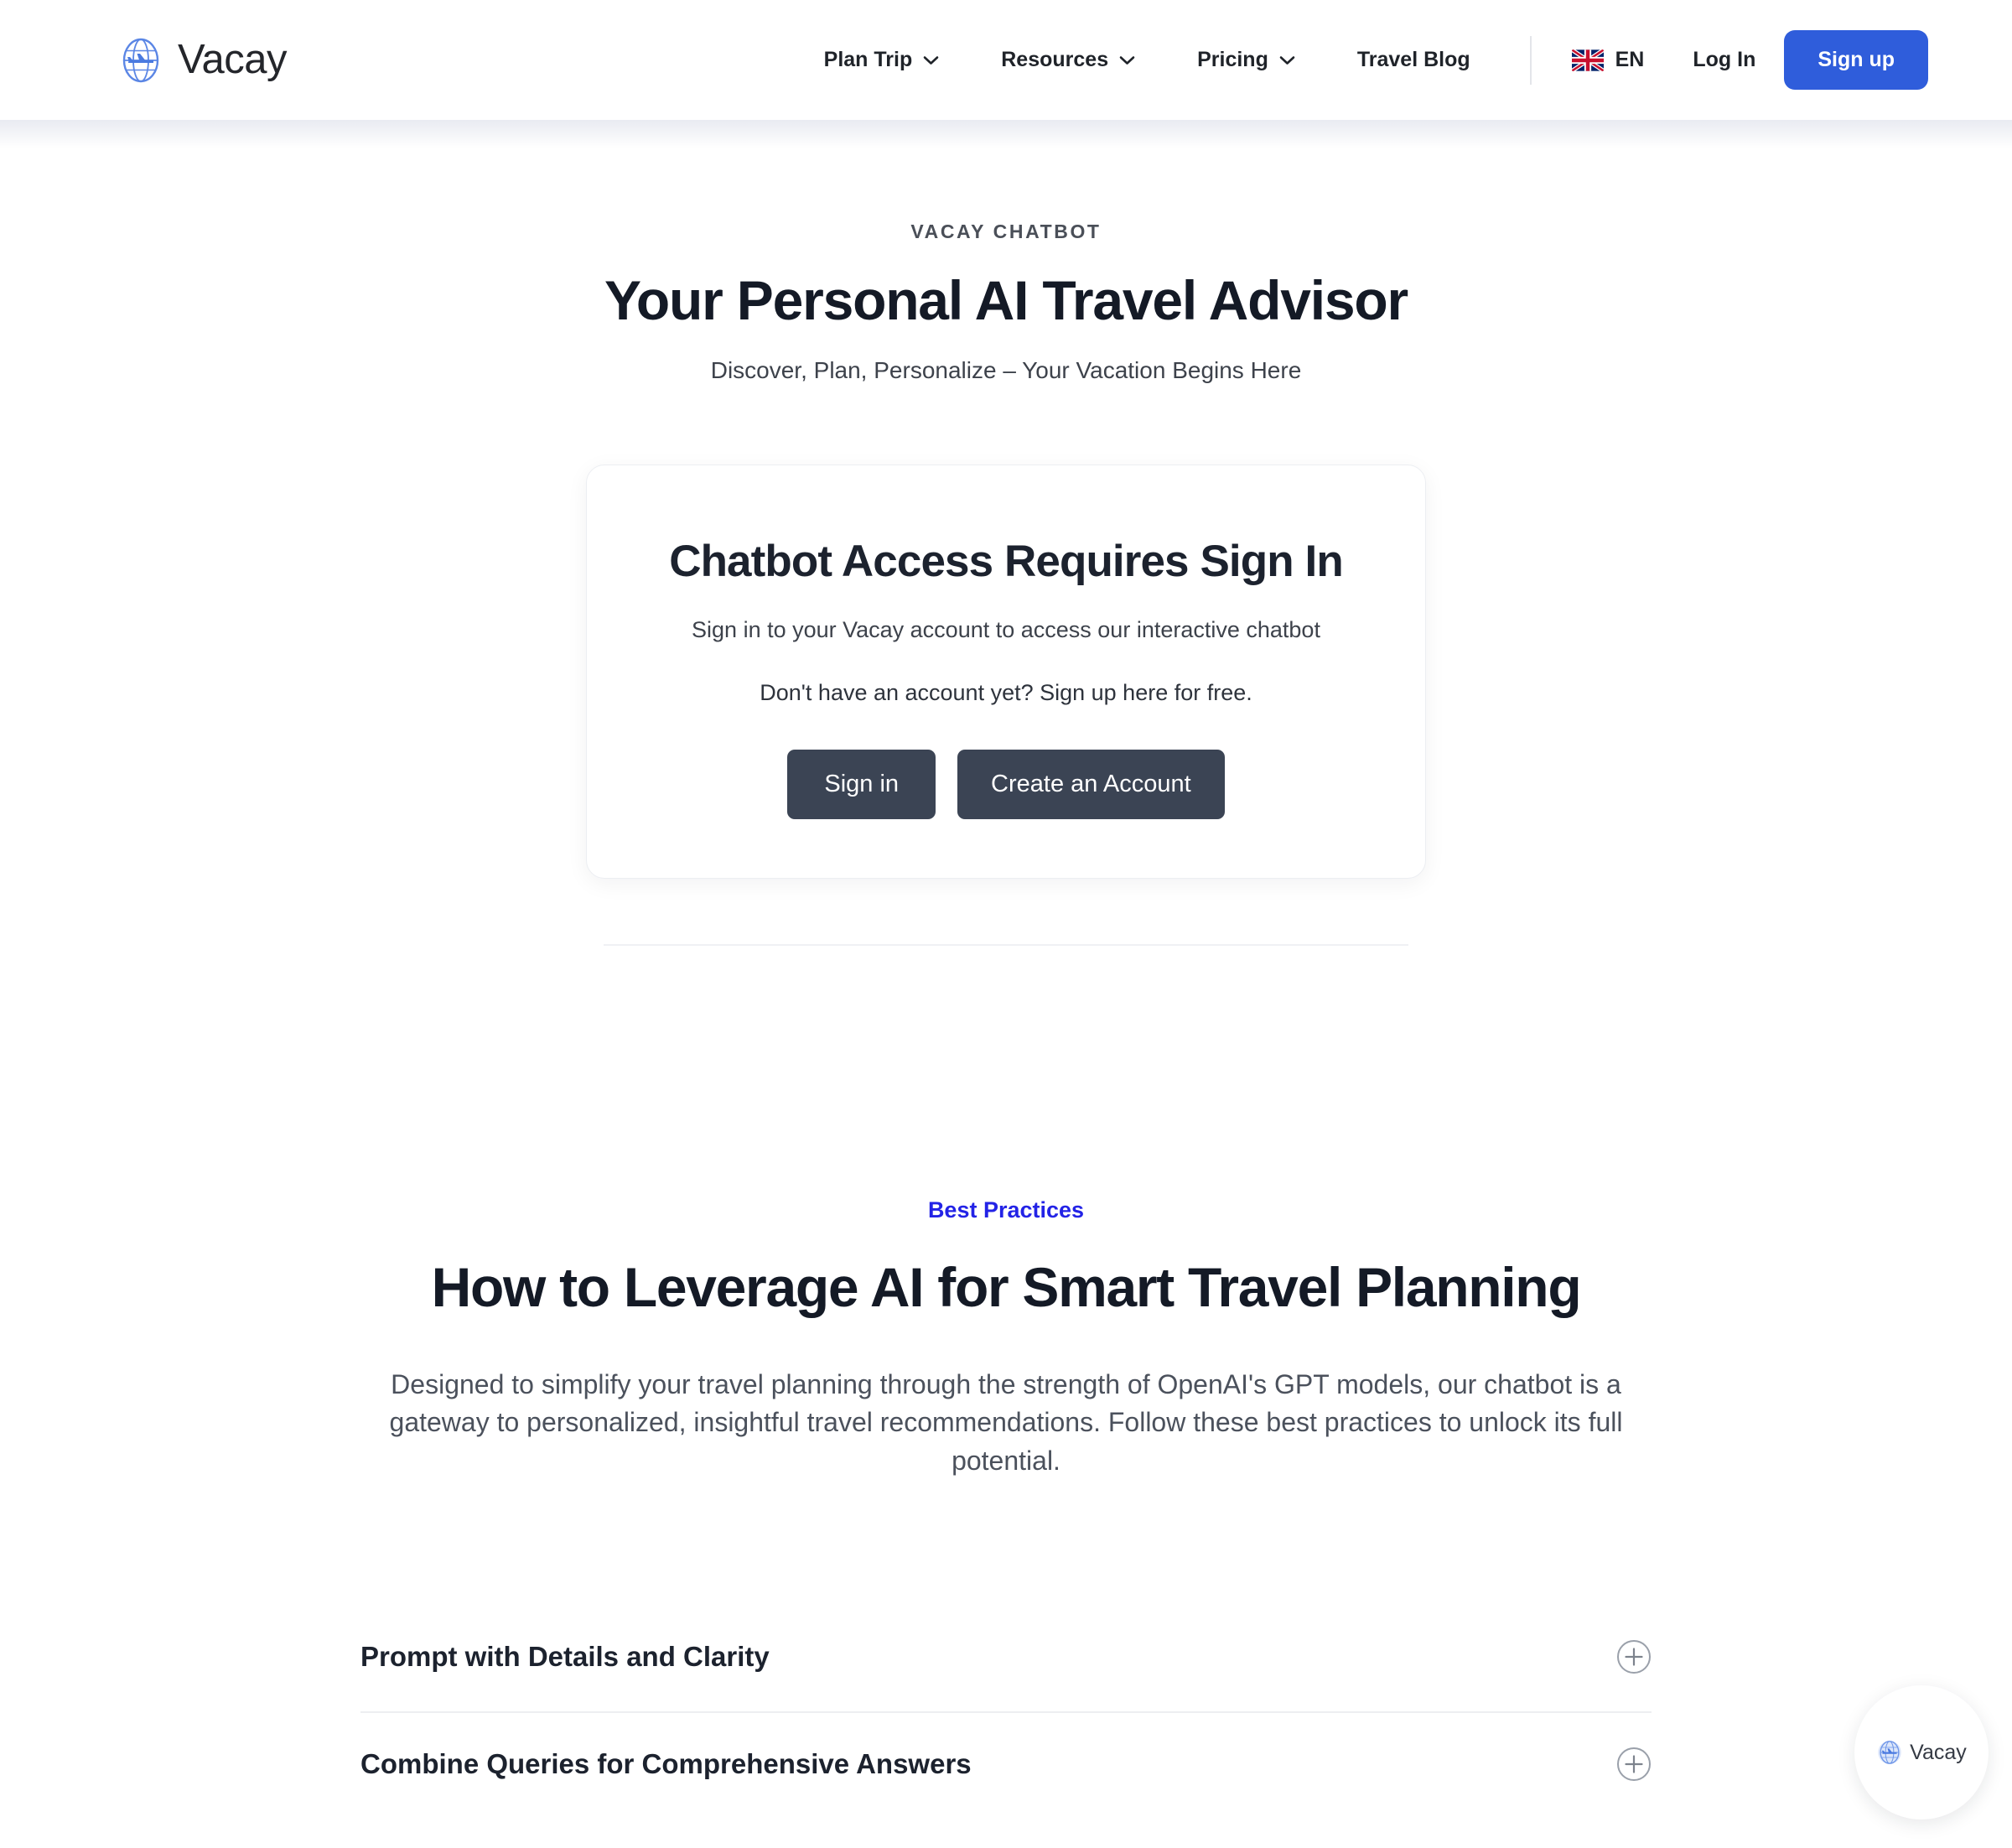 Image resolution: width=2012 pixels, height=1848 pixels. What do you see at coordinates (1938, 1752) in the screenshot?
I see `chat-widget-label: Vacay` at bounding box center [1938, 1752].